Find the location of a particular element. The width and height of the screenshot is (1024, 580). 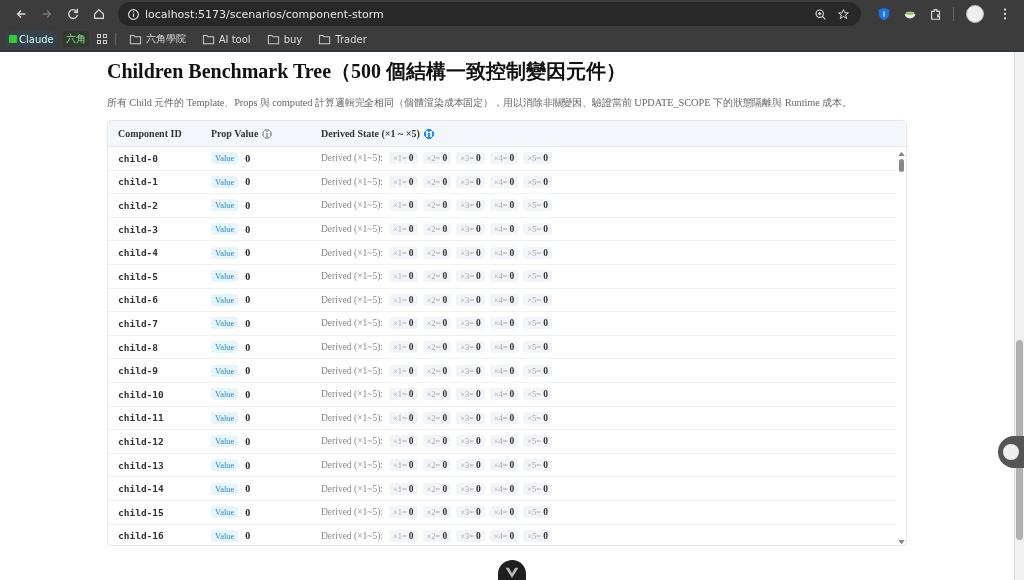

address-bar: localhost:5173/scenarios/component-storm is located at coordinates (489, 14).